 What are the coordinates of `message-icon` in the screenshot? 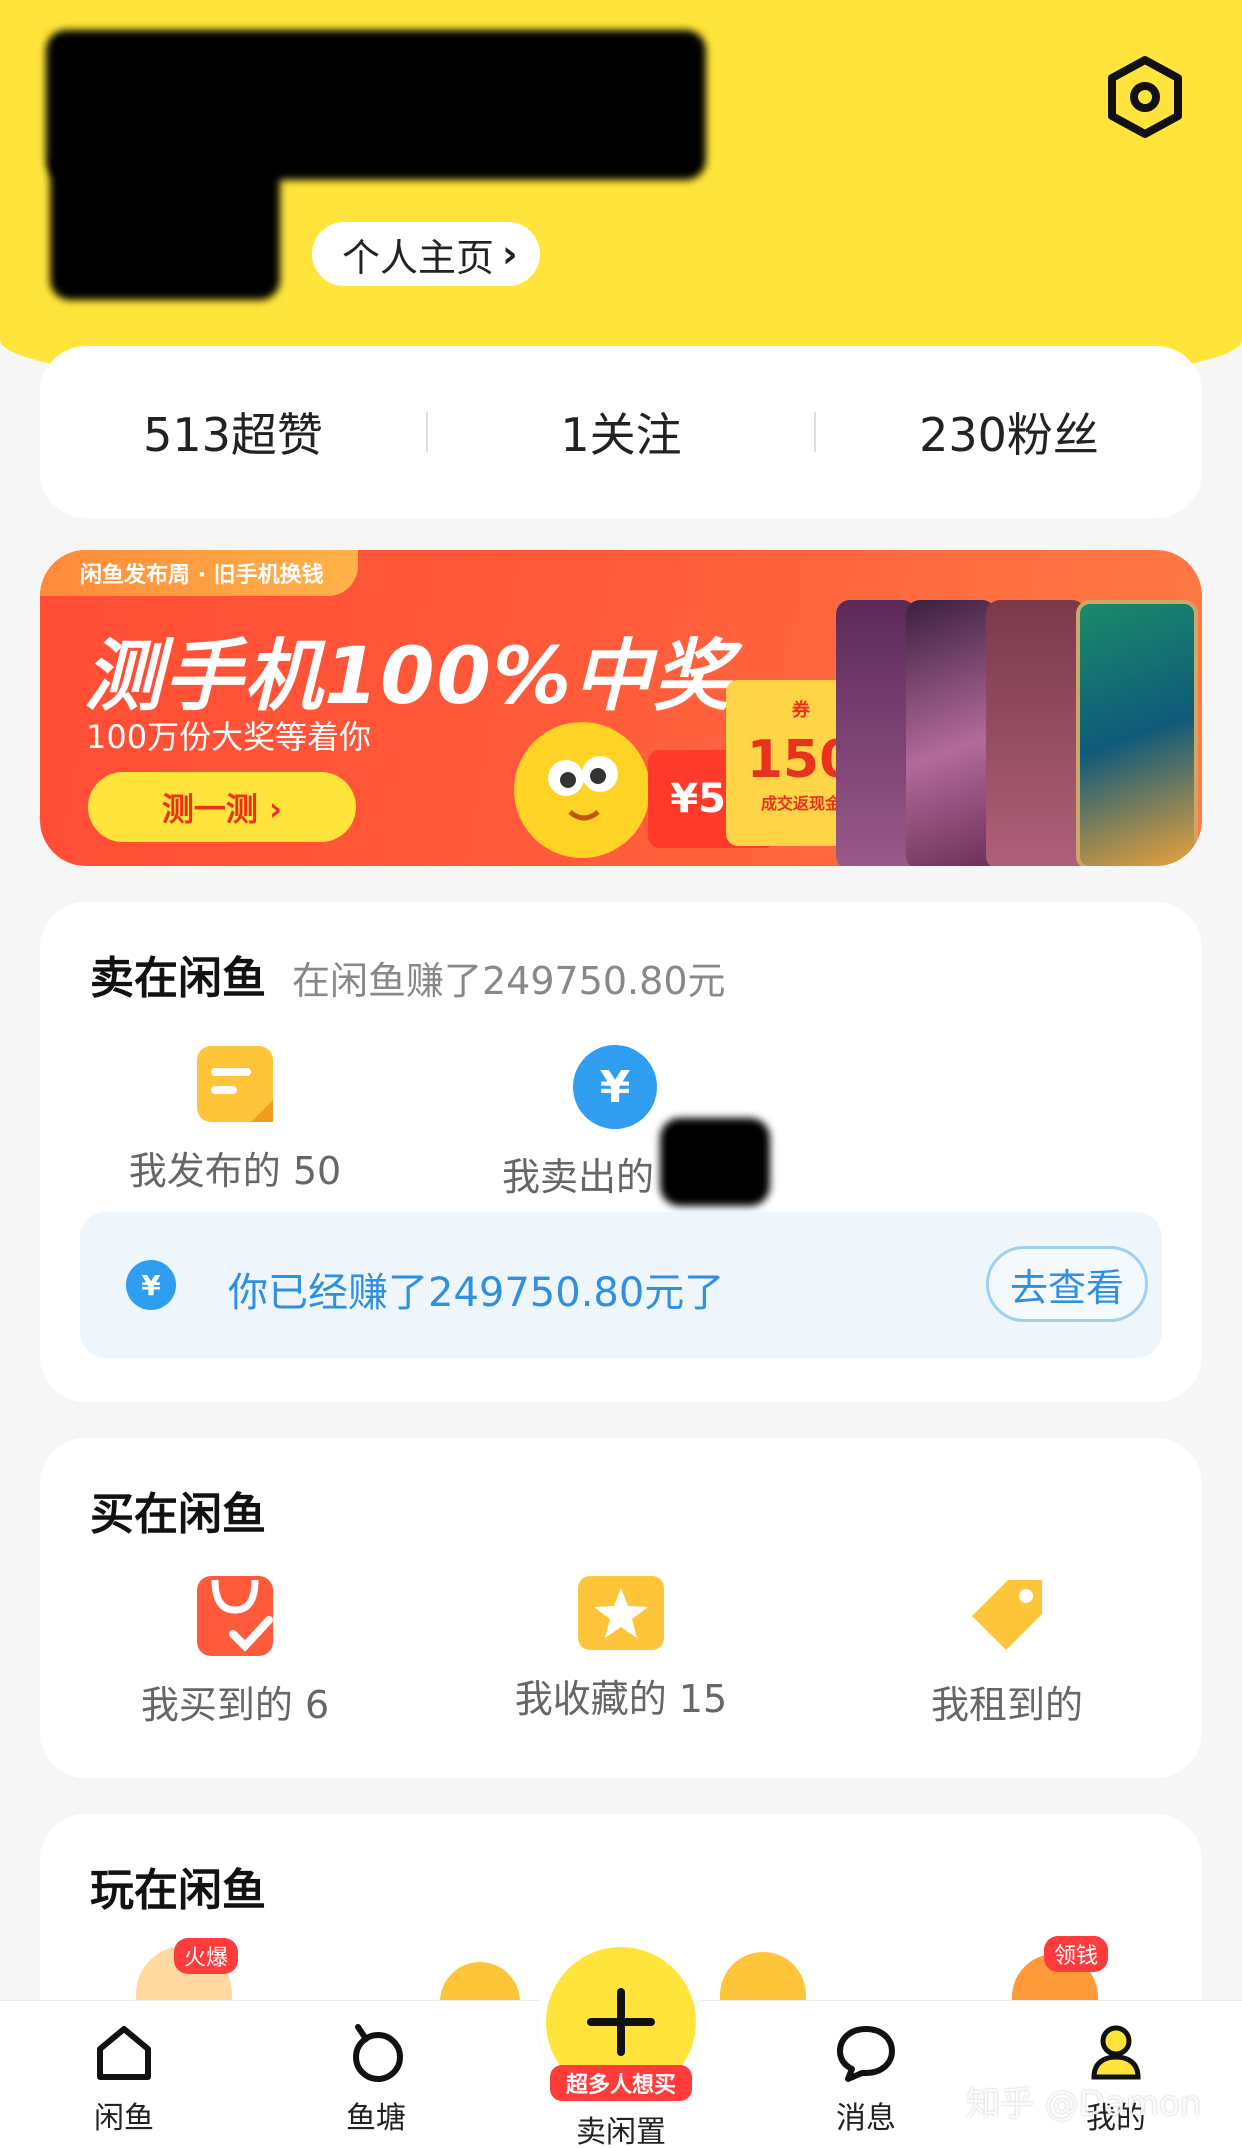 It's located at (866, 2054).